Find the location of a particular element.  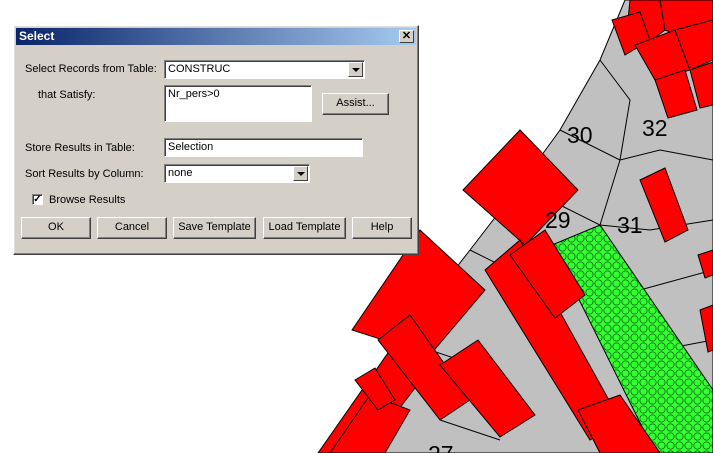

close-button: ✕ is located at coordinates (406, 36).